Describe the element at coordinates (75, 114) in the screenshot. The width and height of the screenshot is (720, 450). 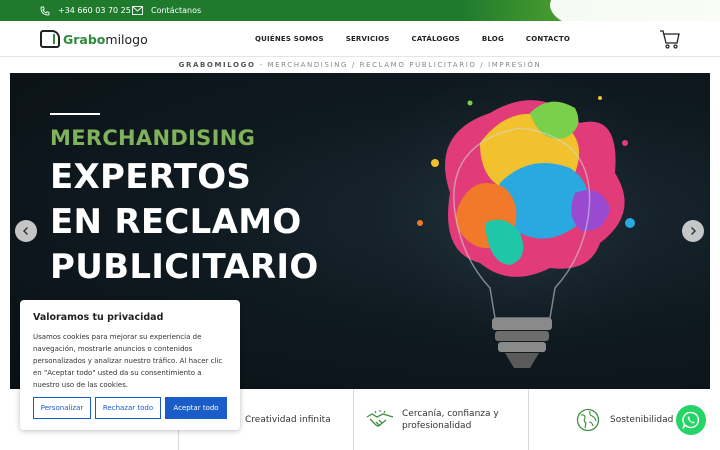
I see `hero-rule` at that location.